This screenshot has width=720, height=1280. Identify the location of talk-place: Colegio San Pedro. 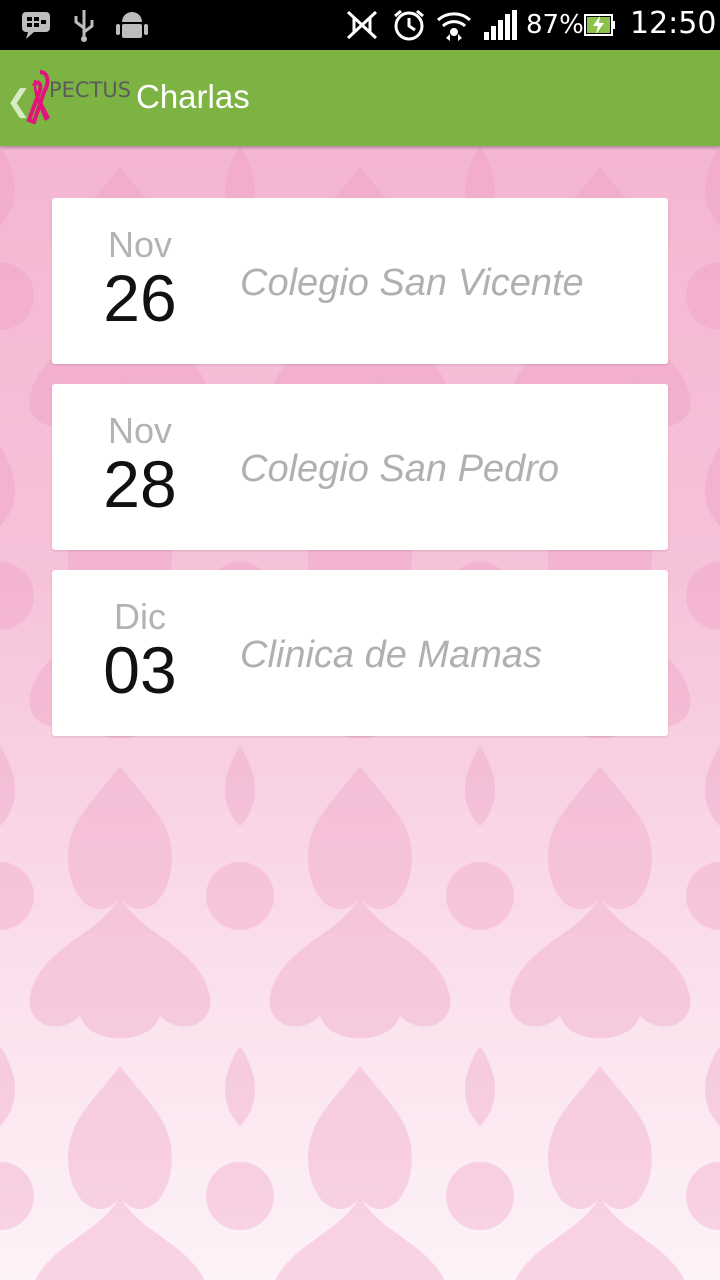
(399, 469).